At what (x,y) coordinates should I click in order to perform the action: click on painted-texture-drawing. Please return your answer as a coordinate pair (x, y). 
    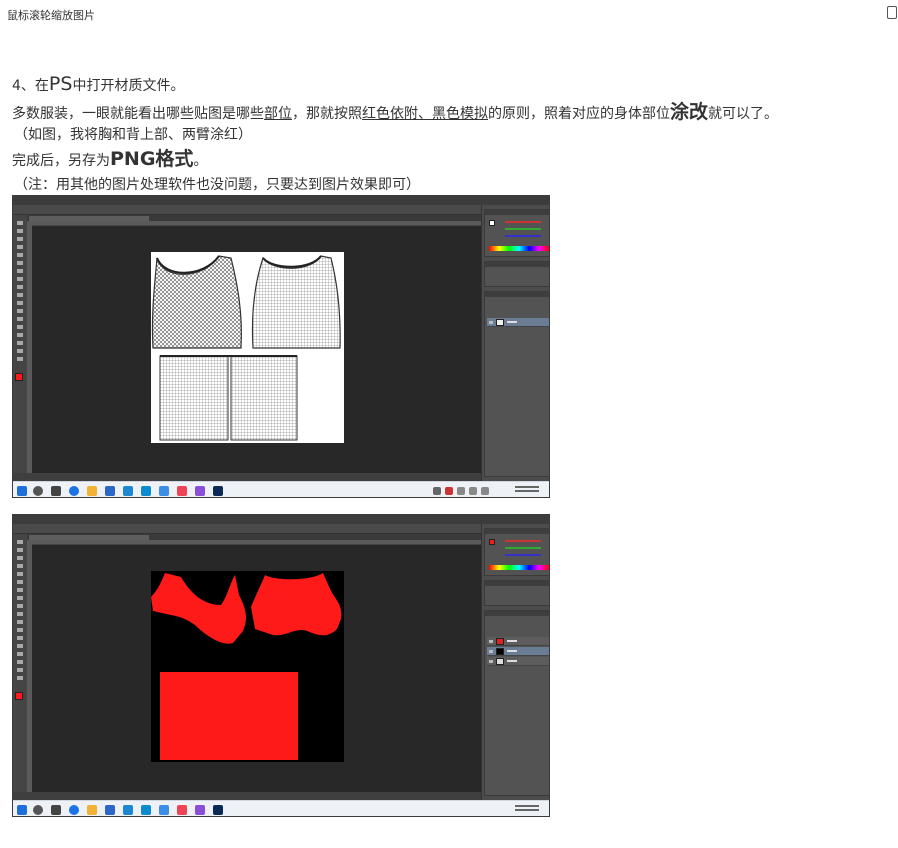
    Looking at the image, I should click on (246, 666).